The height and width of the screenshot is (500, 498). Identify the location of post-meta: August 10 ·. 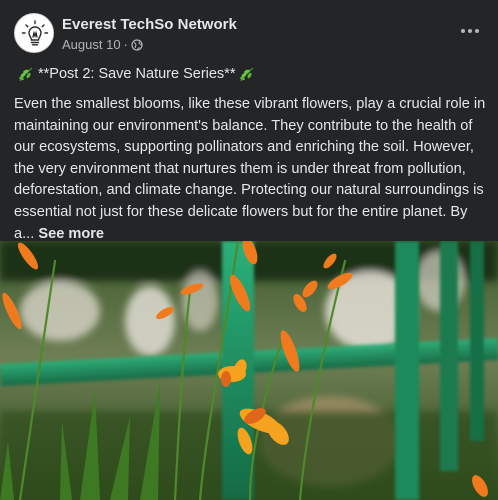
(102, 44).